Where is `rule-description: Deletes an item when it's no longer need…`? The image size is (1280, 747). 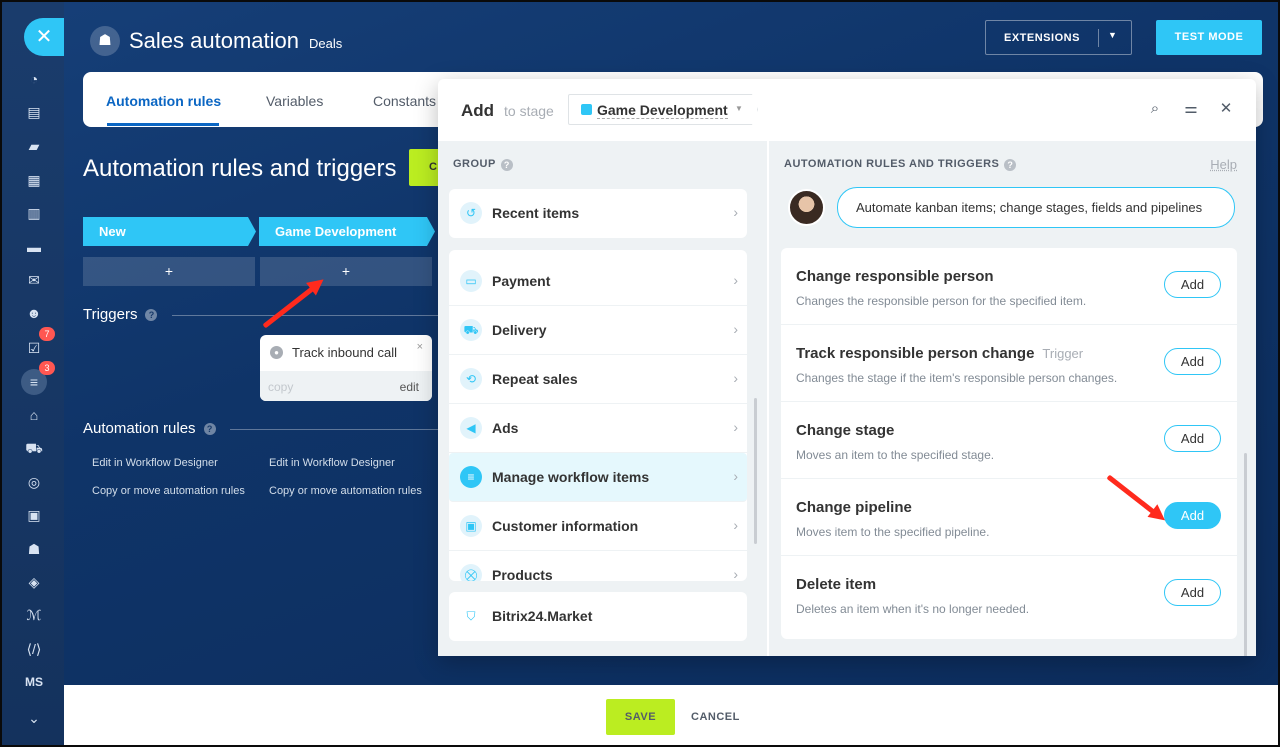 rule-description: Deletes an item when it's no longer need… is located at coordinates (913, 609).